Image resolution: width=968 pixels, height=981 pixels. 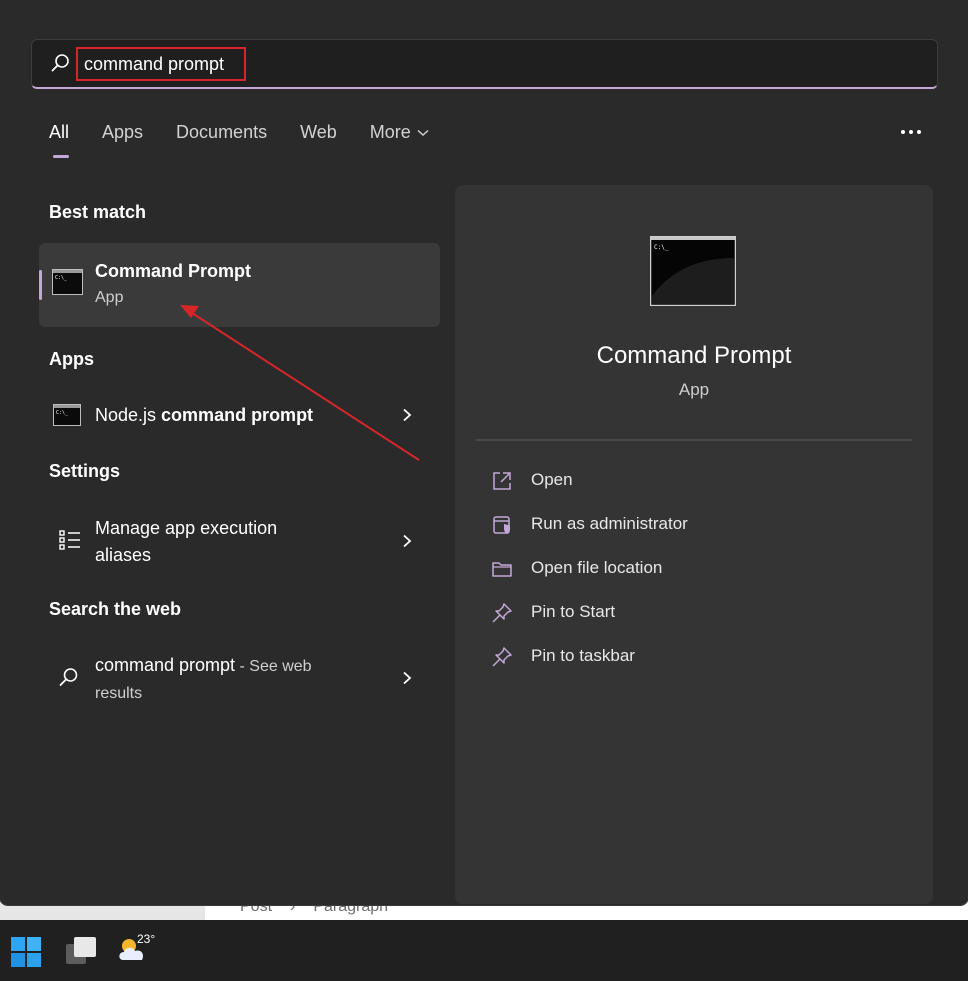 I want to click on tab-web-label: Web, so click(x=318, y=132).